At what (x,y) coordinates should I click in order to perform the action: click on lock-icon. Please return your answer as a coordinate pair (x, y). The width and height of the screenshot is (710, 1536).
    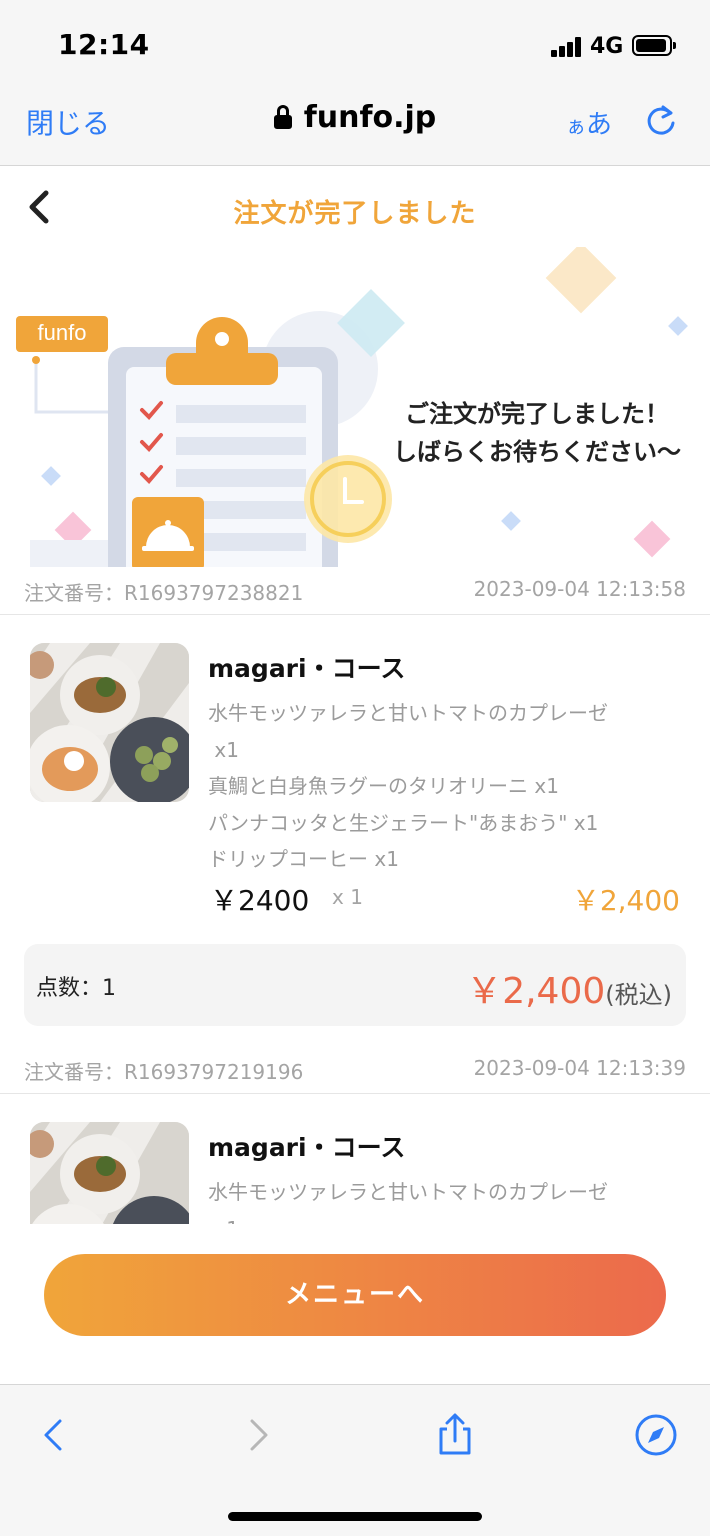
    Looking at the image, I should click on (282, 117).